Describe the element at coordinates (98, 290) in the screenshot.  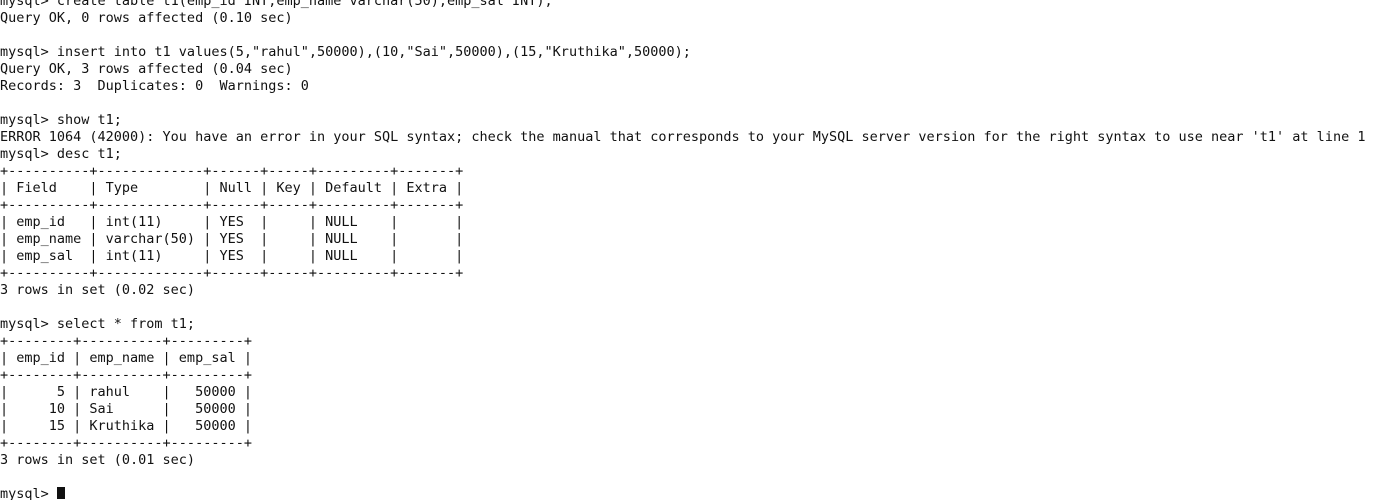
I see `terminal-line: 3 rows in set (0.02 sec)` at that location.